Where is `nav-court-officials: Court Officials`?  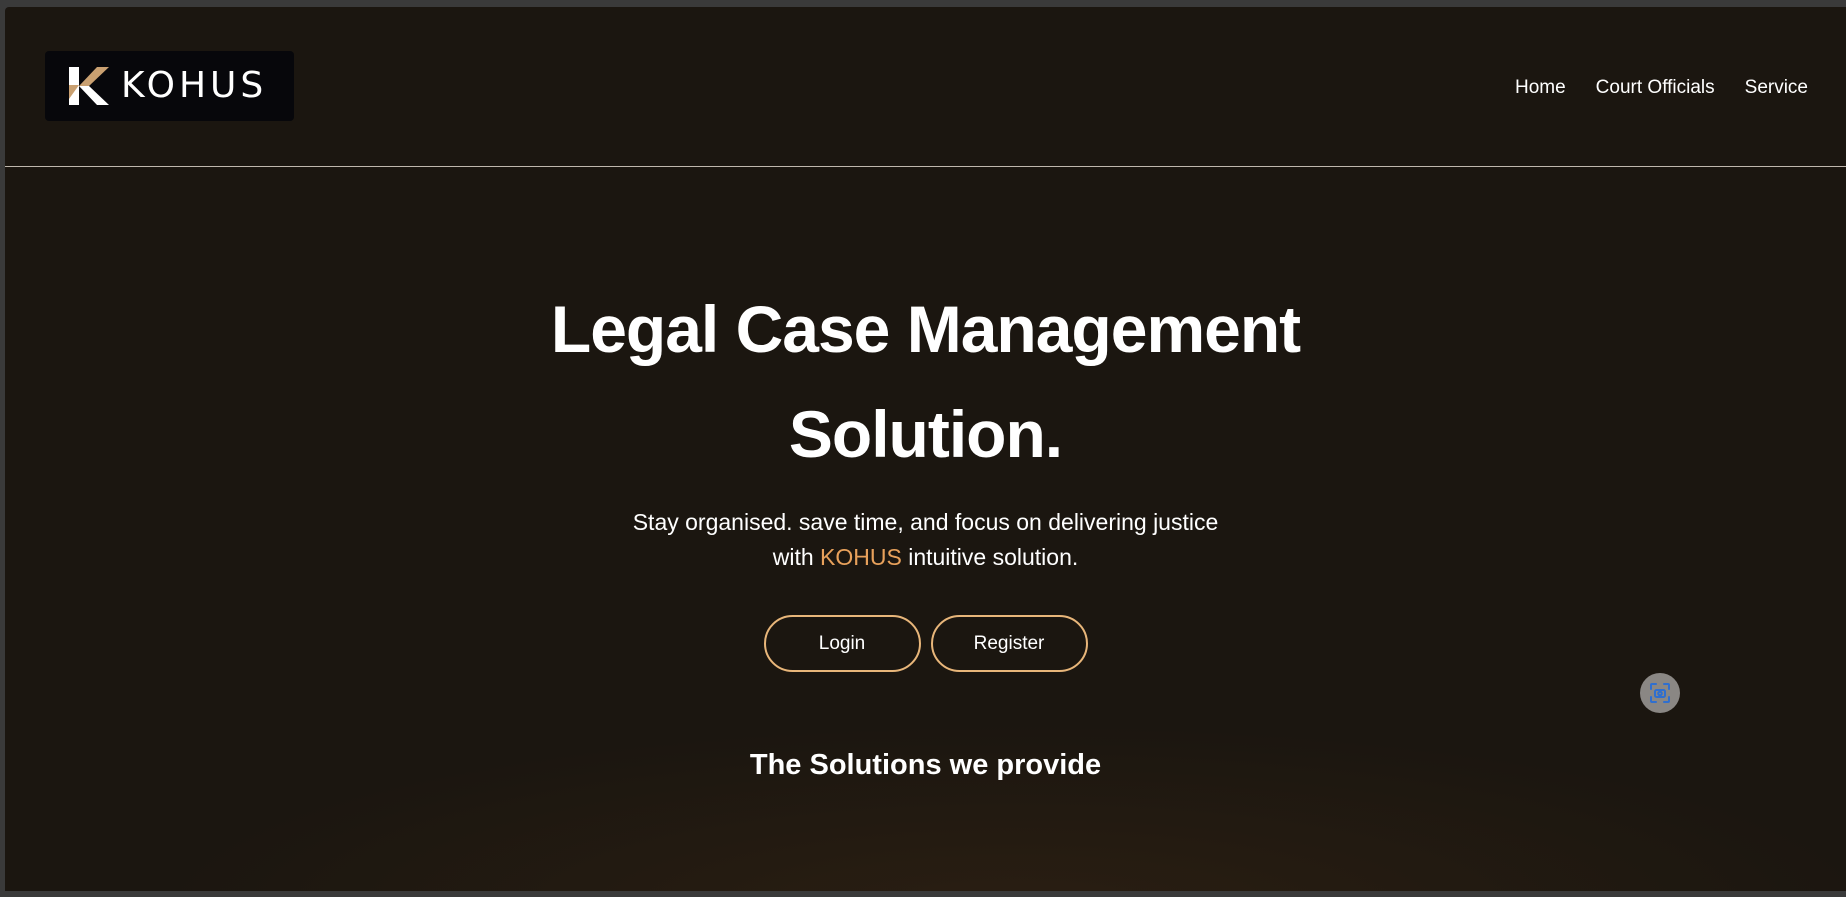 nav-court-officials: Court Officials is located at coordinates (1655, 88).